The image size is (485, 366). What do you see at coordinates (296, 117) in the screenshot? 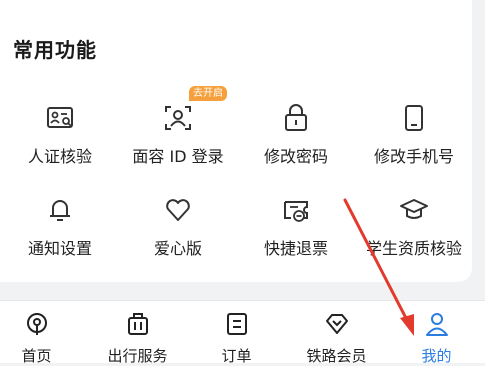
I see `lock-icon` at bounding box center [296, 117].